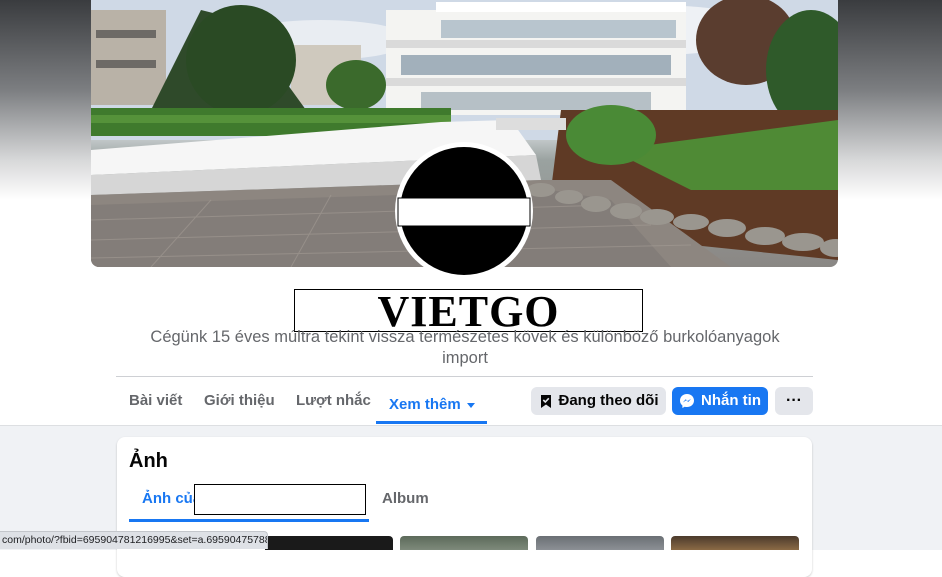 The image size is (942, 577). I want to click on tab-photos-of: Ảnh của, so click(171, 498).